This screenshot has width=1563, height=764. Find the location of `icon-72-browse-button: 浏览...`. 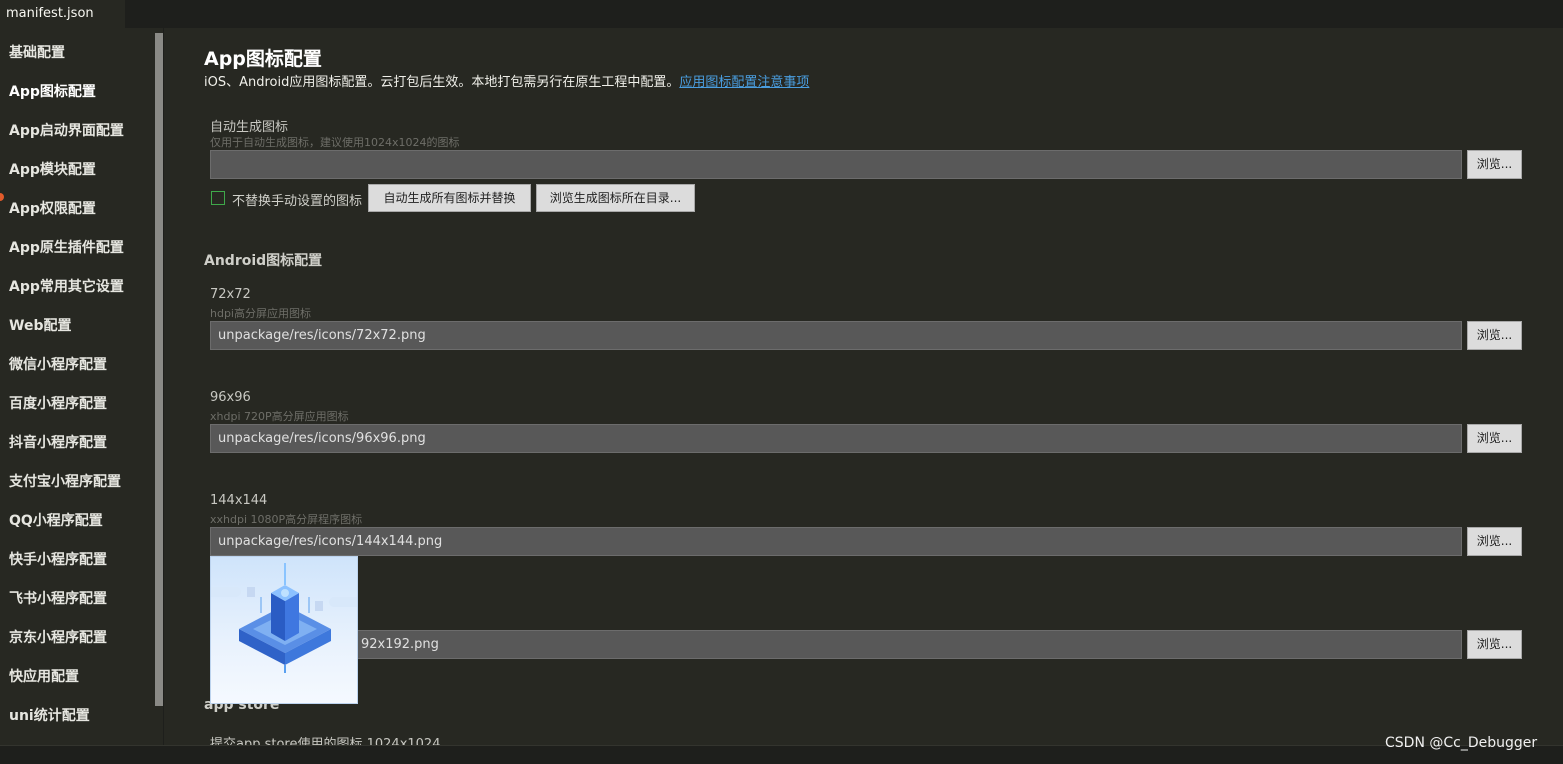

icon-72-browse-button: 浏览... is located at coordinates (1494, 335).